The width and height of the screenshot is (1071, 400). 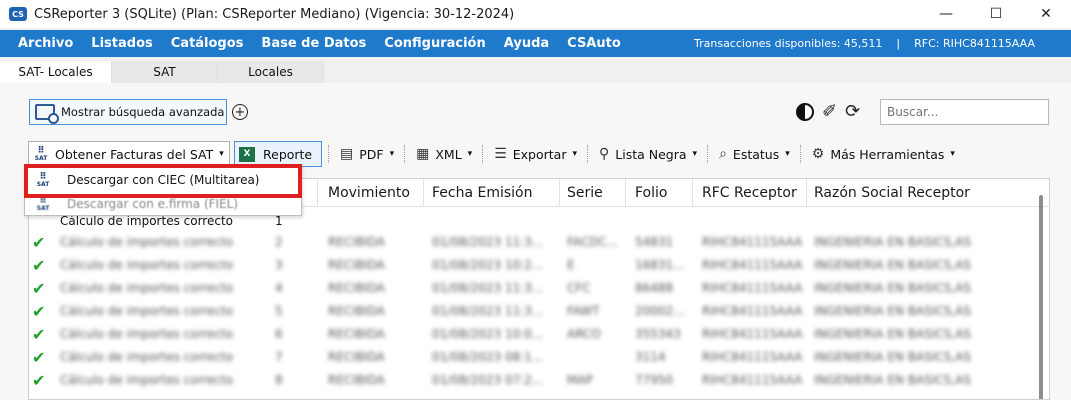 I want to click on advanced-search-button: Mostrar búsqueda avanzada, so click(x=128, y=112).